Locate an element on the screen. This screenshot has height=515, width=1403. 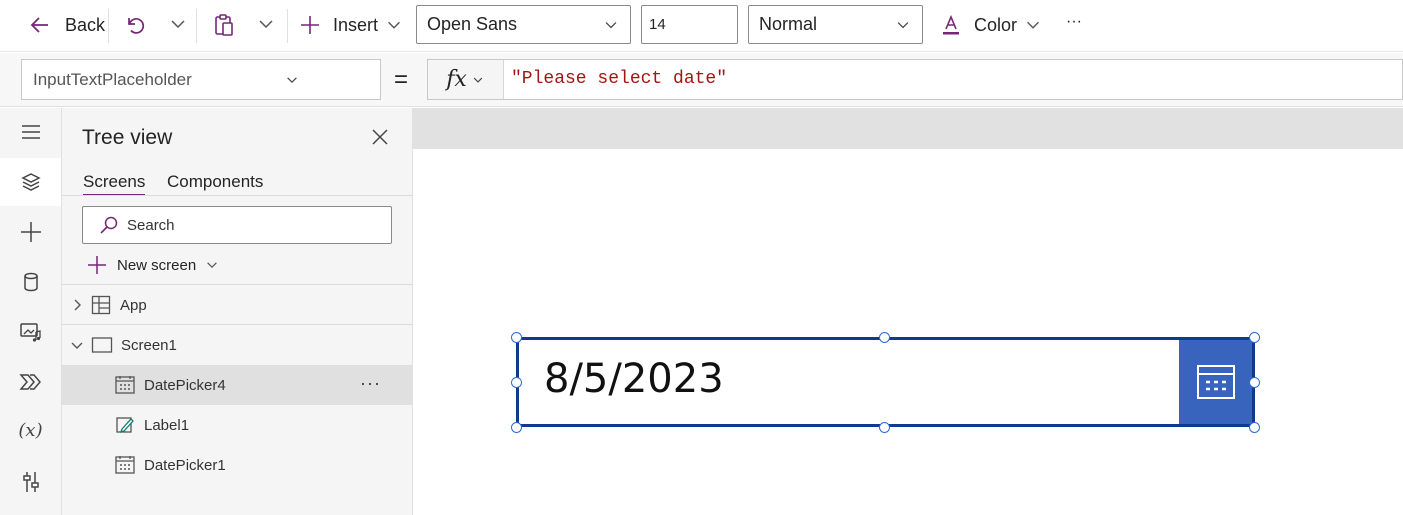
app-icon is located at coordinates (101, 305).